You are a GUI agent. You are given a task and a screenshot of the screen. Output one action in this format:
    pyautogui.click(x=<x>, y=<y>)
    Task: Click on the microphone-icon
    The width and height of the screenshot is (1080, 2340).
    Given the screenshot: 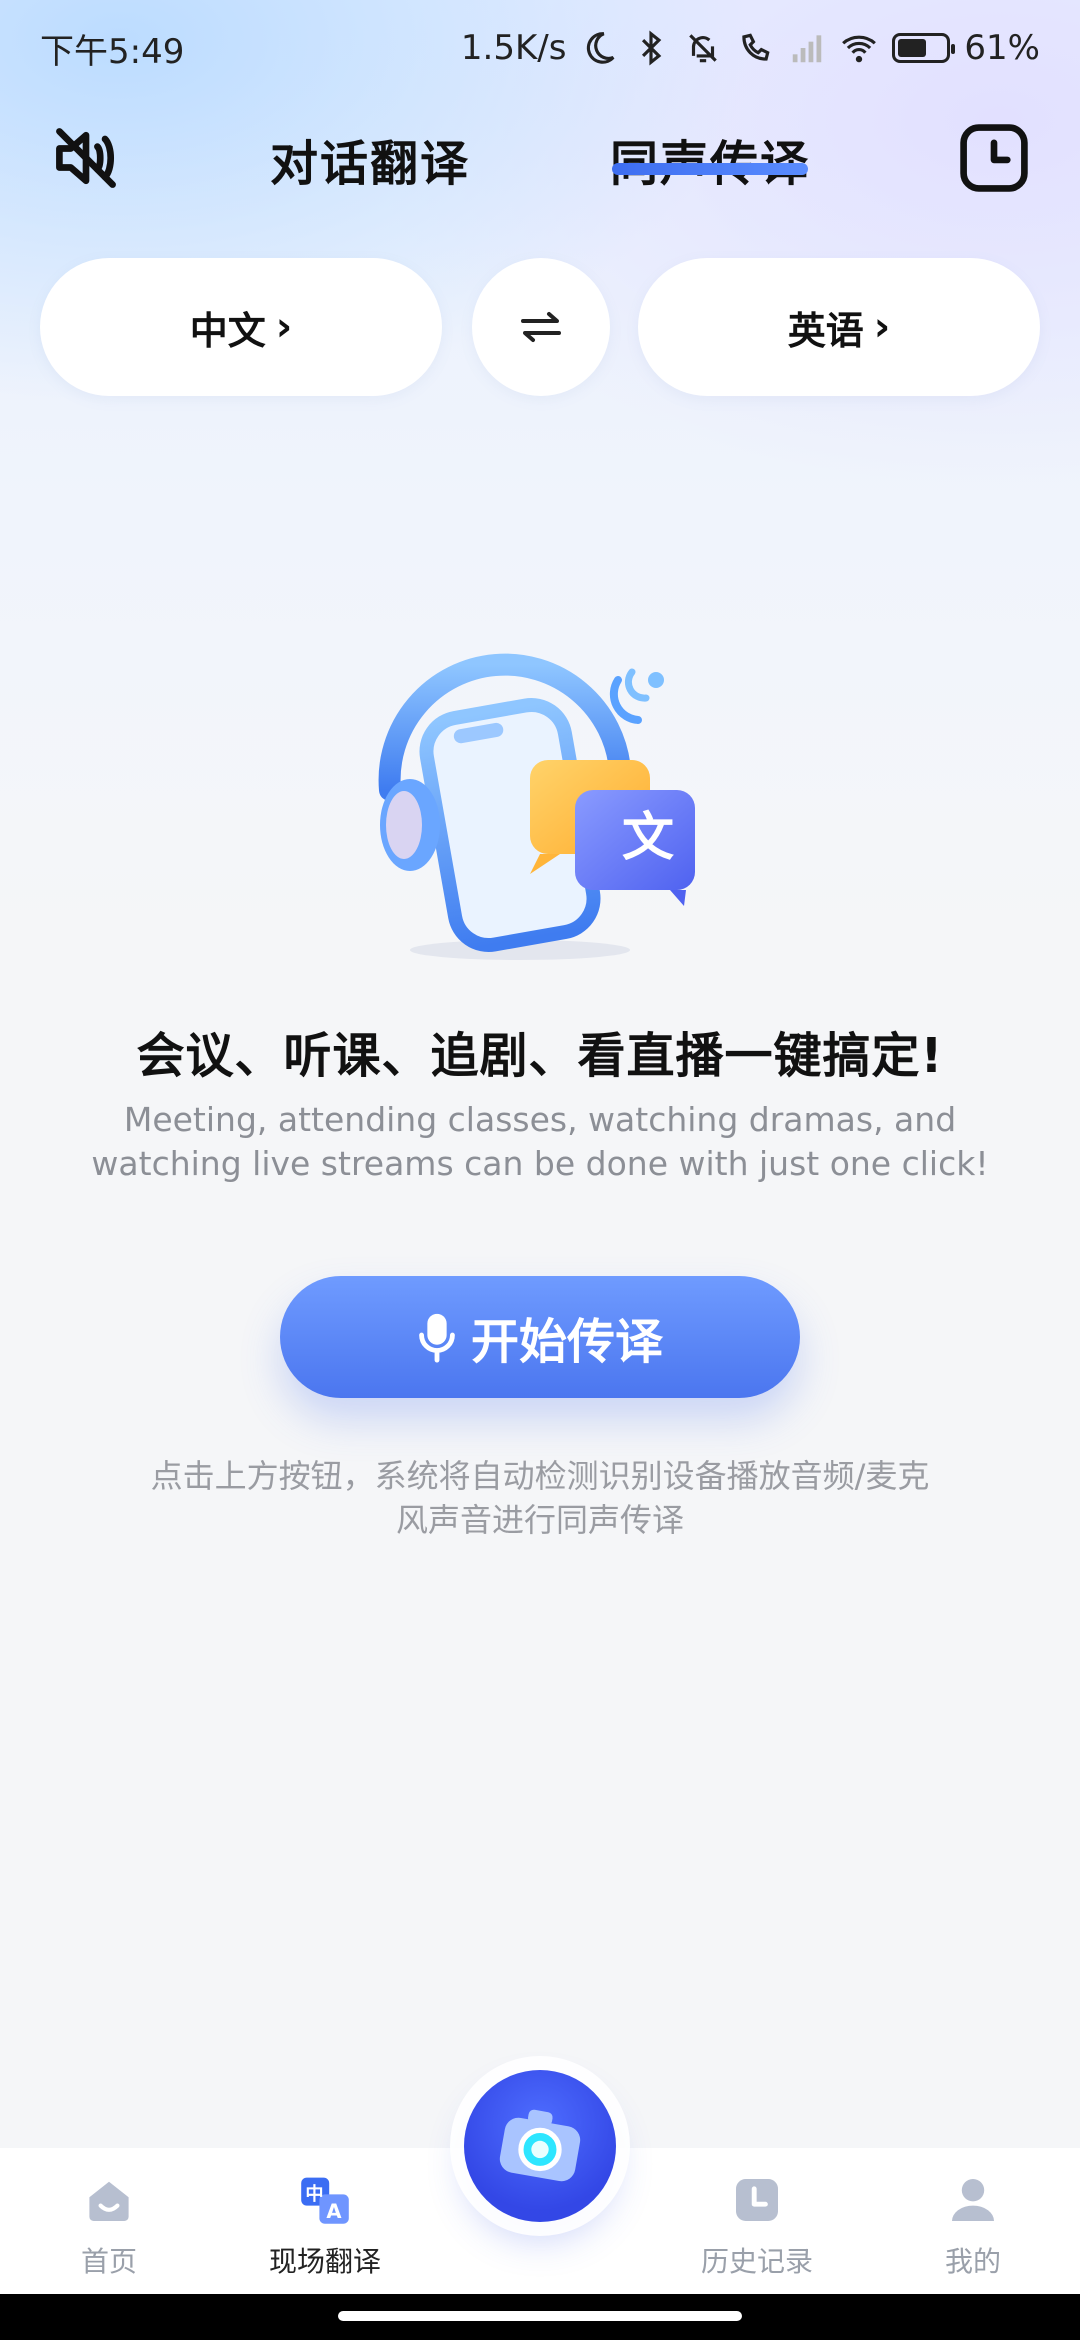 What is the action you would take?
    pyautogui.click(x=437, y=1338)
    